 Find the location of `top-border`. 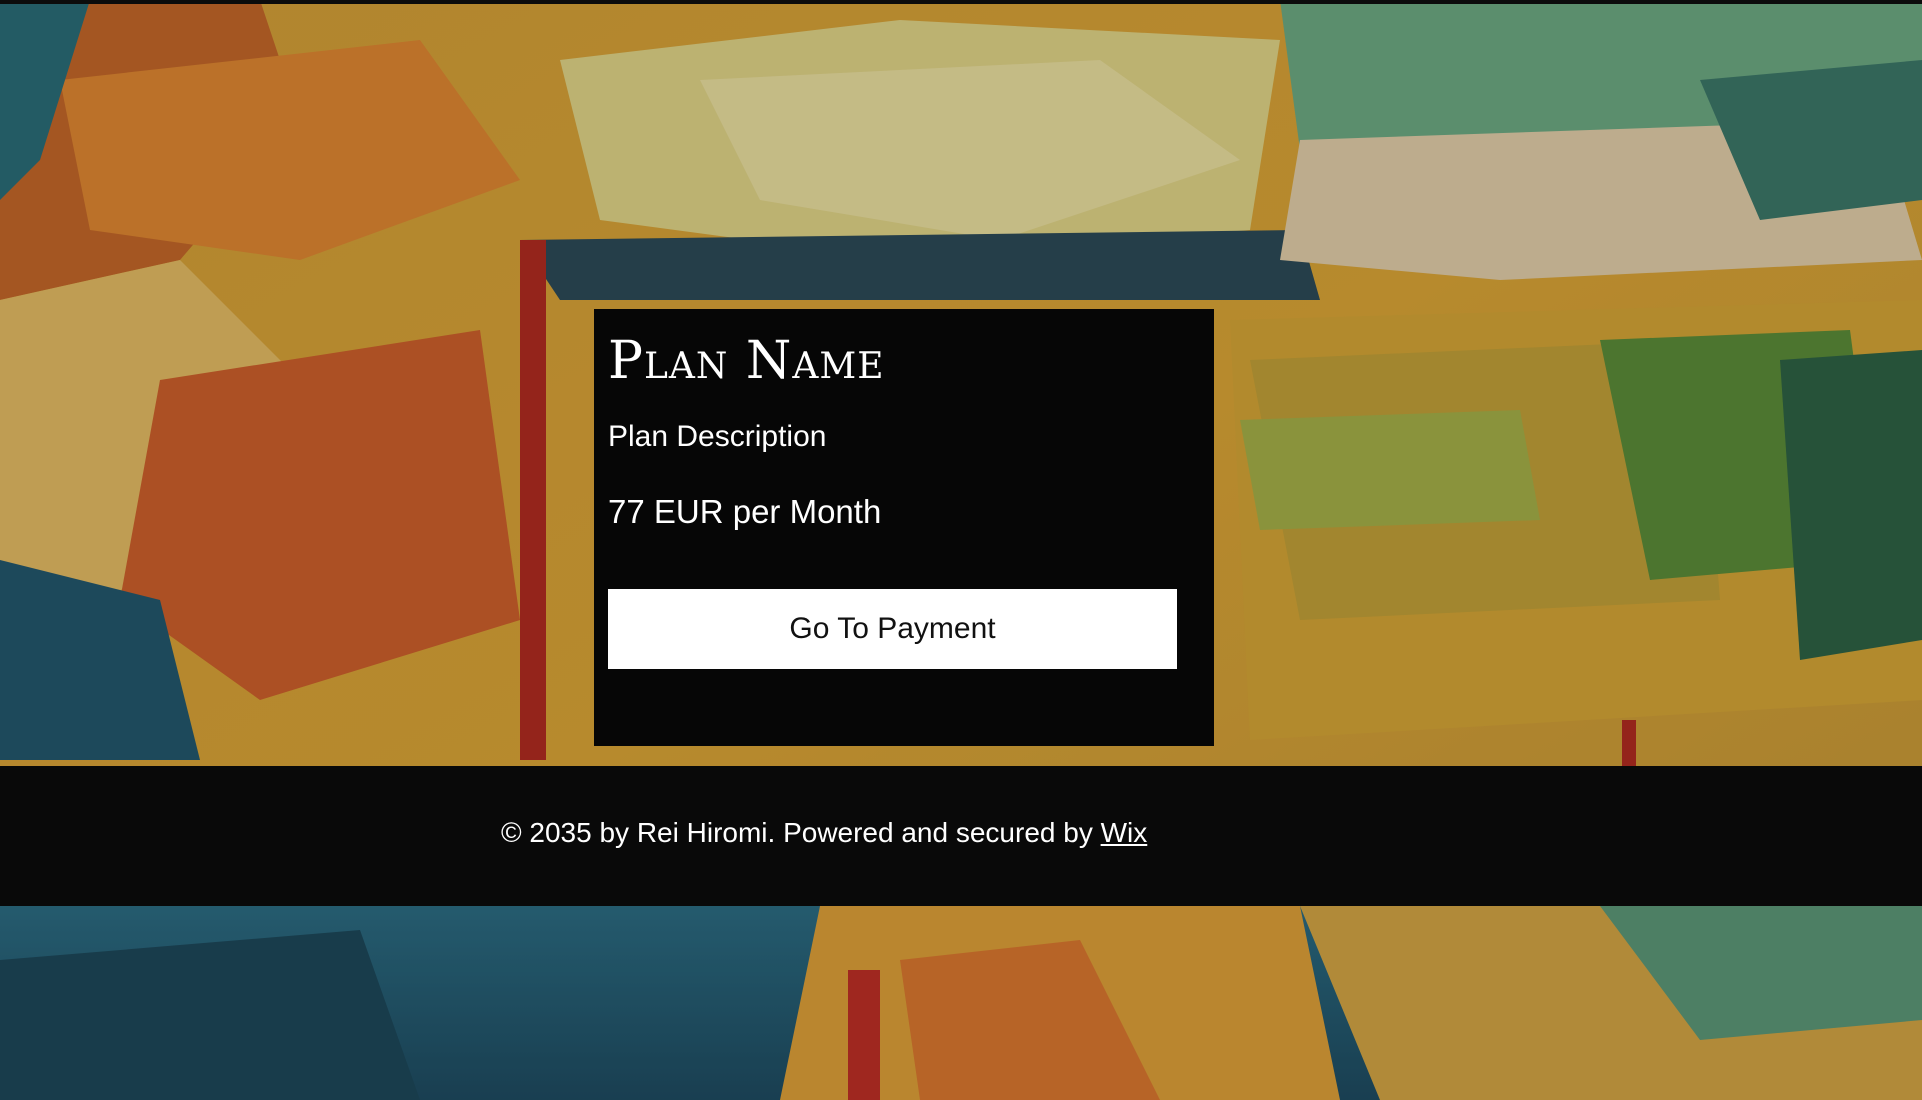

top-border is located at coordinates (961, 2).